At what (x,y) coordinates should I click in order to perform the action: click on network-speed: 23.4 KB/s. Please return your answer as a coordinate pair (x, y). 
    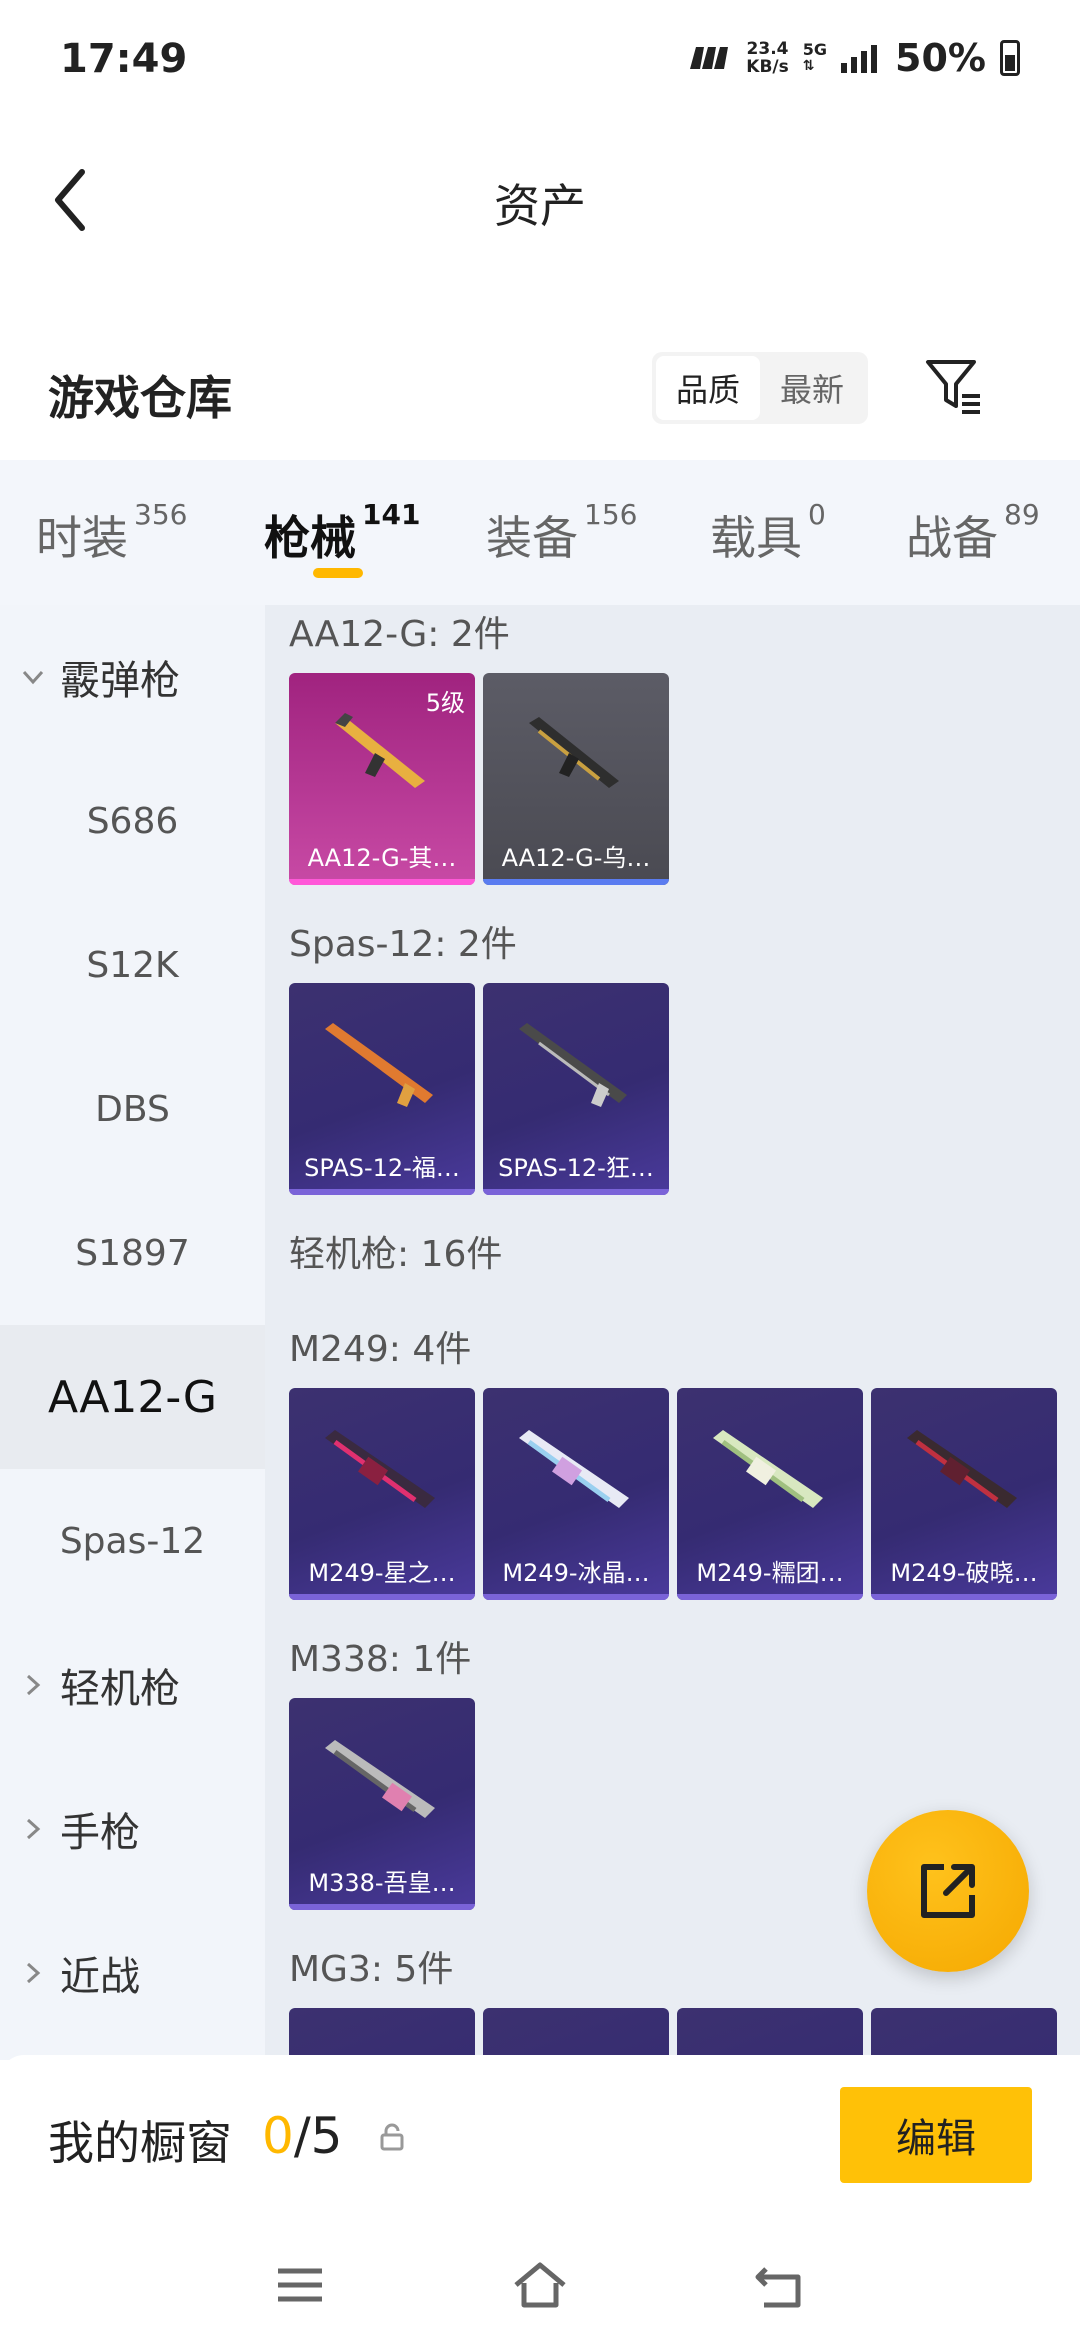
    Looking at the image, I should click on (767, 58).